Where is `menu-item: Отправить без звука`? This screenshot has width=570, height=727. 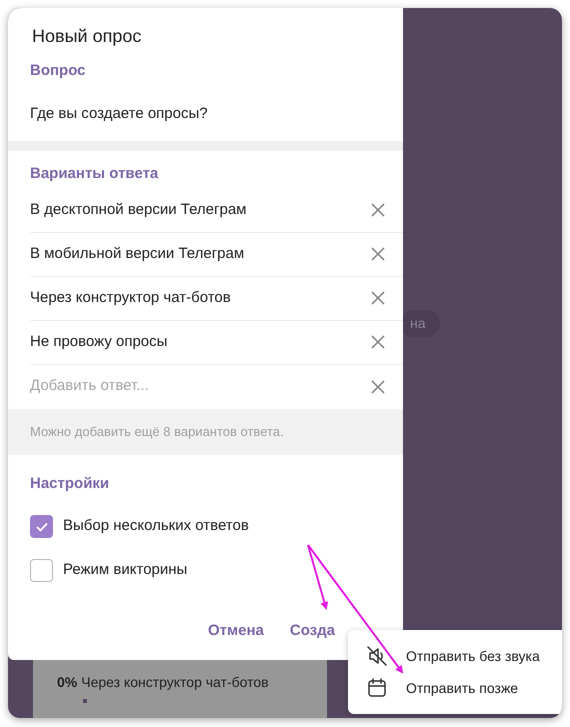 menu-item: Отправить без звука is located at coordinates (464, 656).